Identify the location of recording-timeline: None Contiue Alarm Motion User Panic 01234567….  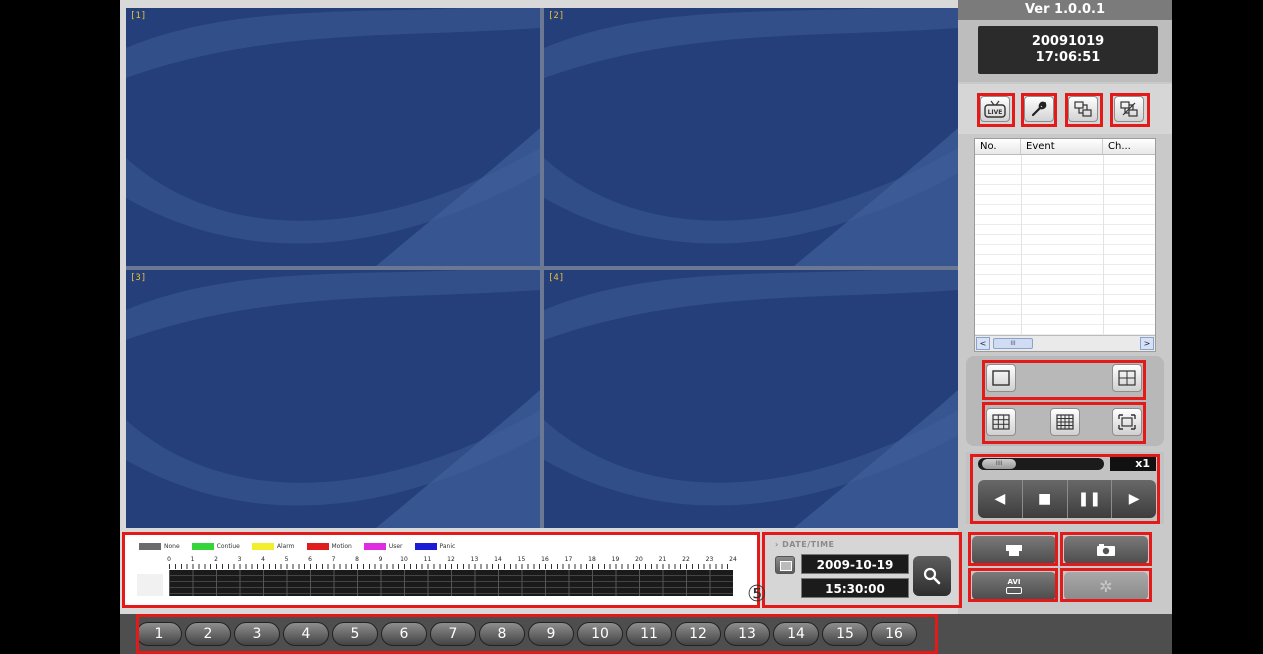
(441, 570).